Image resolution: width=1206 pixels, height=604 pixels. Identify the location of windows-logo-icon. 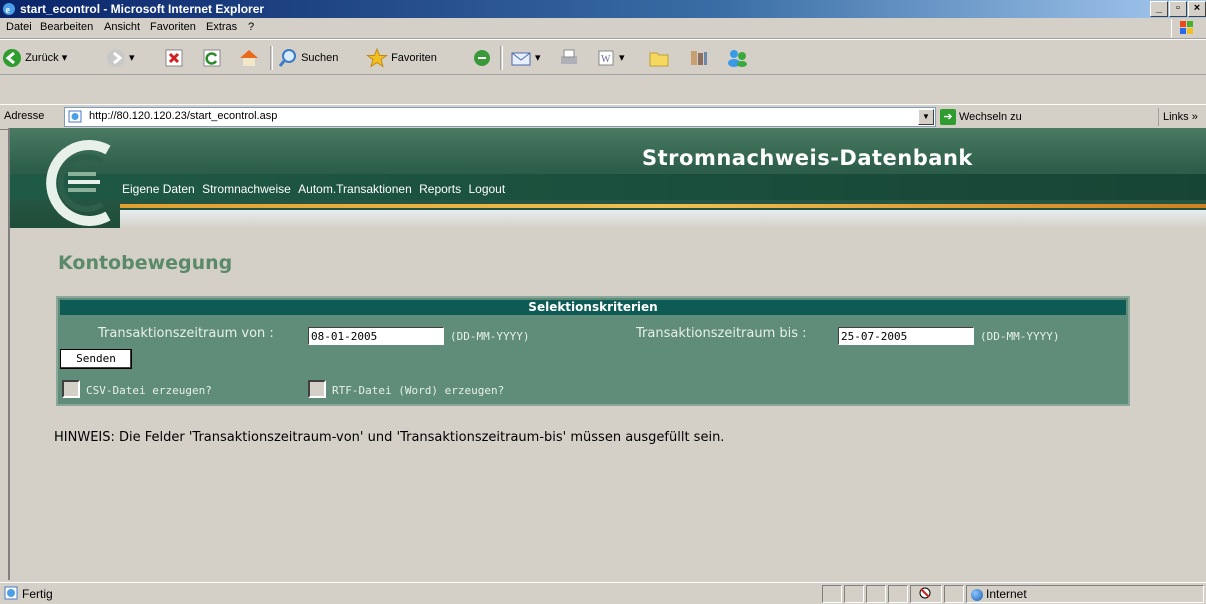
(1186, 28).